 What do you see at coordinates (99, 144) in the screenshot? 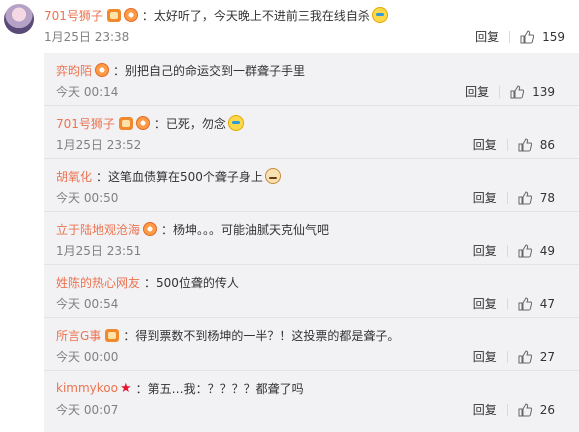
I see `reply-time: 1月25日 23:52` at bounding box center [99, 144].